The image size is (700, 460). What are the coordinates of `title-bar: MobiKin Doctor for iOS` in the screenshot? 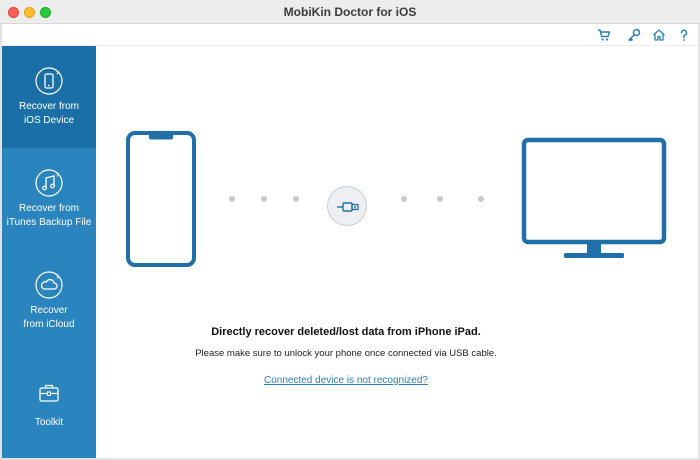 It's located at (350, 12).